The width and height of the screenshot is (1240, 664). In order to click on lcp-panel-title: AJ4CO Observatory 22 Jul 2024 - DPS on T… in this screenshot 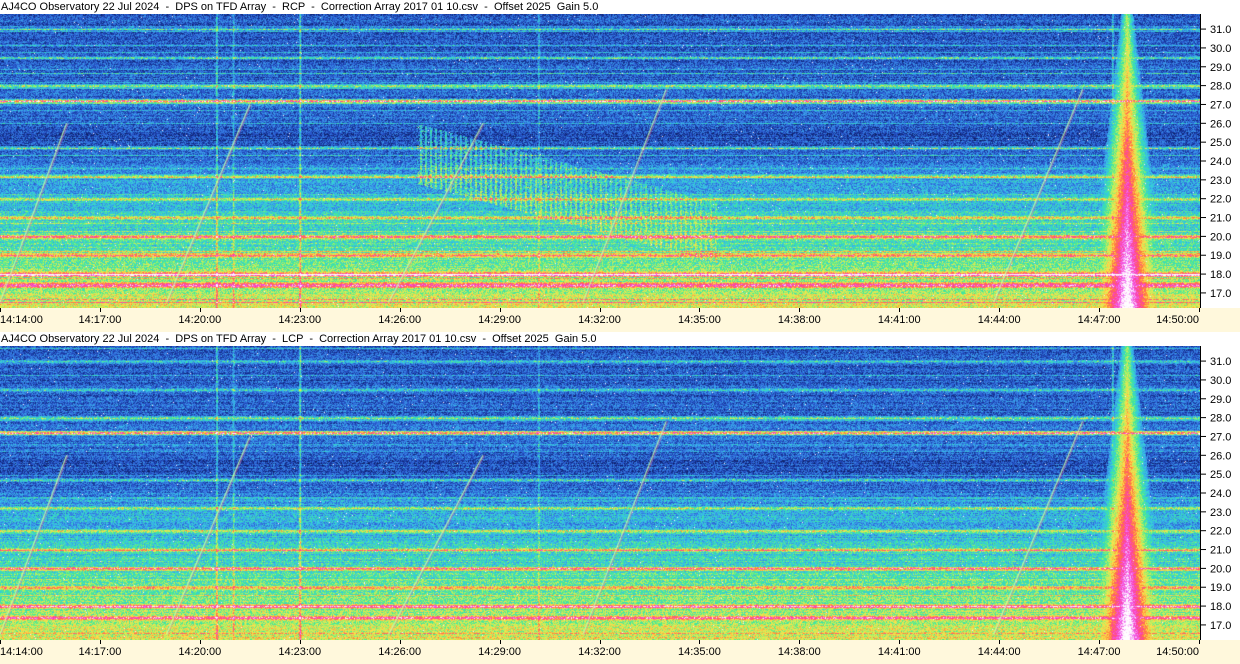, I will do `click(620, 339)`.